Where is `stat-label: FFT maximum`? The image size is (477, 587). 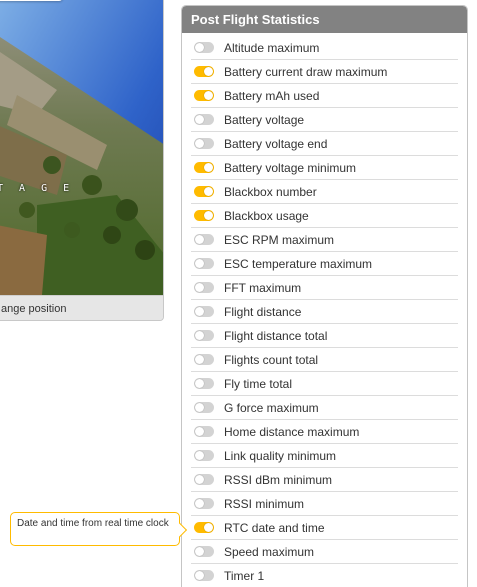 stat-label: FFT maximum is located at coordinates (263, 287).